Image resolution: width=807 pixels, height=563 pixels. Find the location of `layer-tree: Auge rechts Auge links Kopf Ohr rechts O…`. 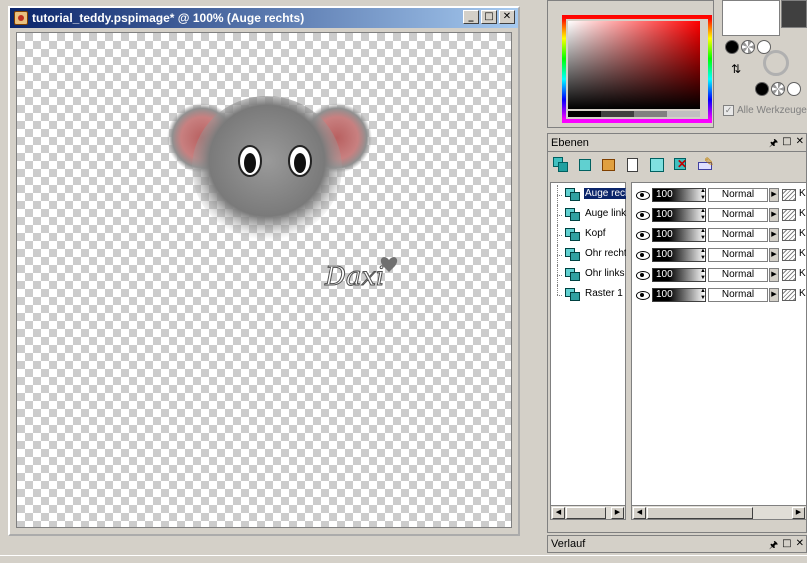

layer-tree: Auge rechts Auge links Kopf Ohr rechts O… is located at coordinates (588, 351).